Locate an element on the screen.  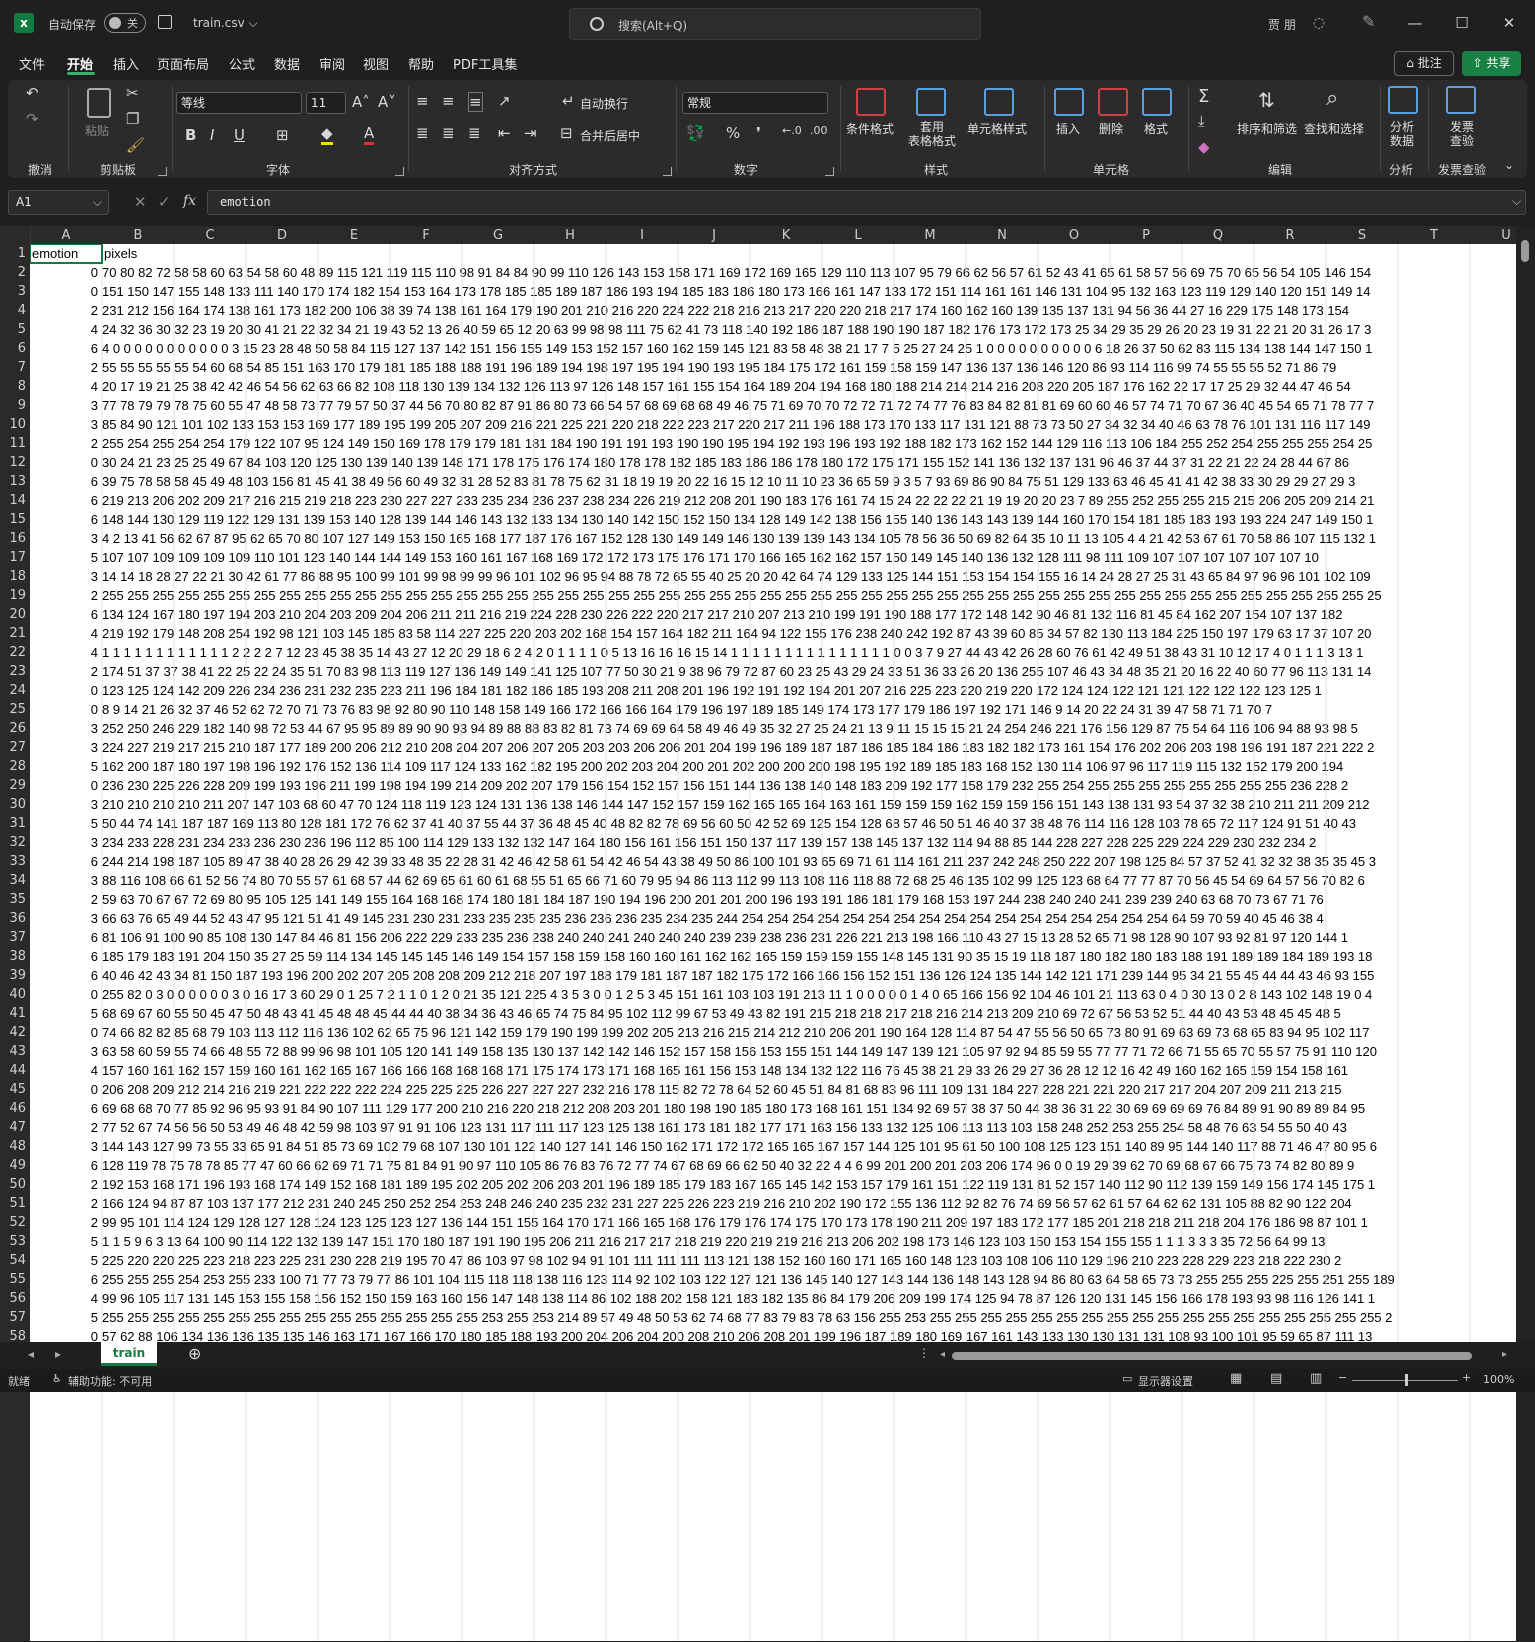
column-header-f: F is located at coordinates (426, 235).